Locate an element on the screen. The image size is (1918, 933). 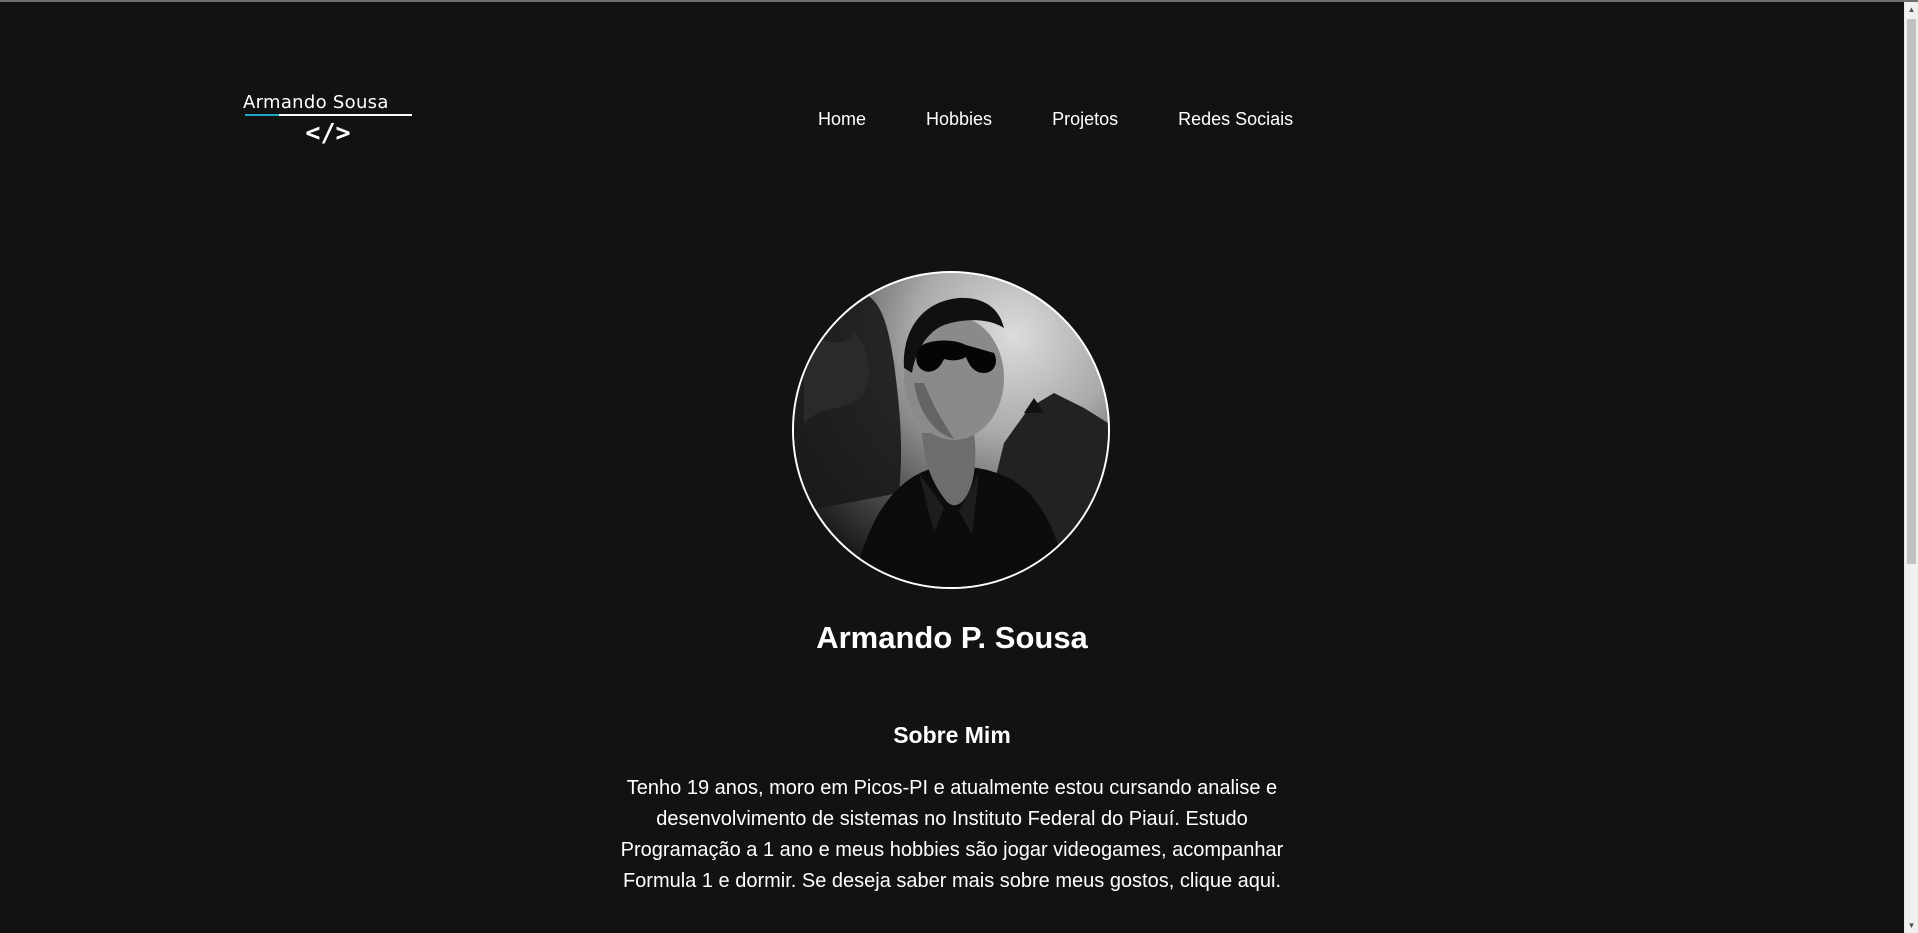
vertical-scrollbar: ▲ ▼ is located at coordinates (1911, 467).